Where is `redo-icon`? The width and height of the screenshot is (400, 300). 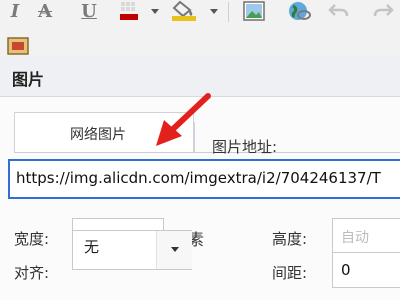
redo-icon is located at coordinates (383, 10).